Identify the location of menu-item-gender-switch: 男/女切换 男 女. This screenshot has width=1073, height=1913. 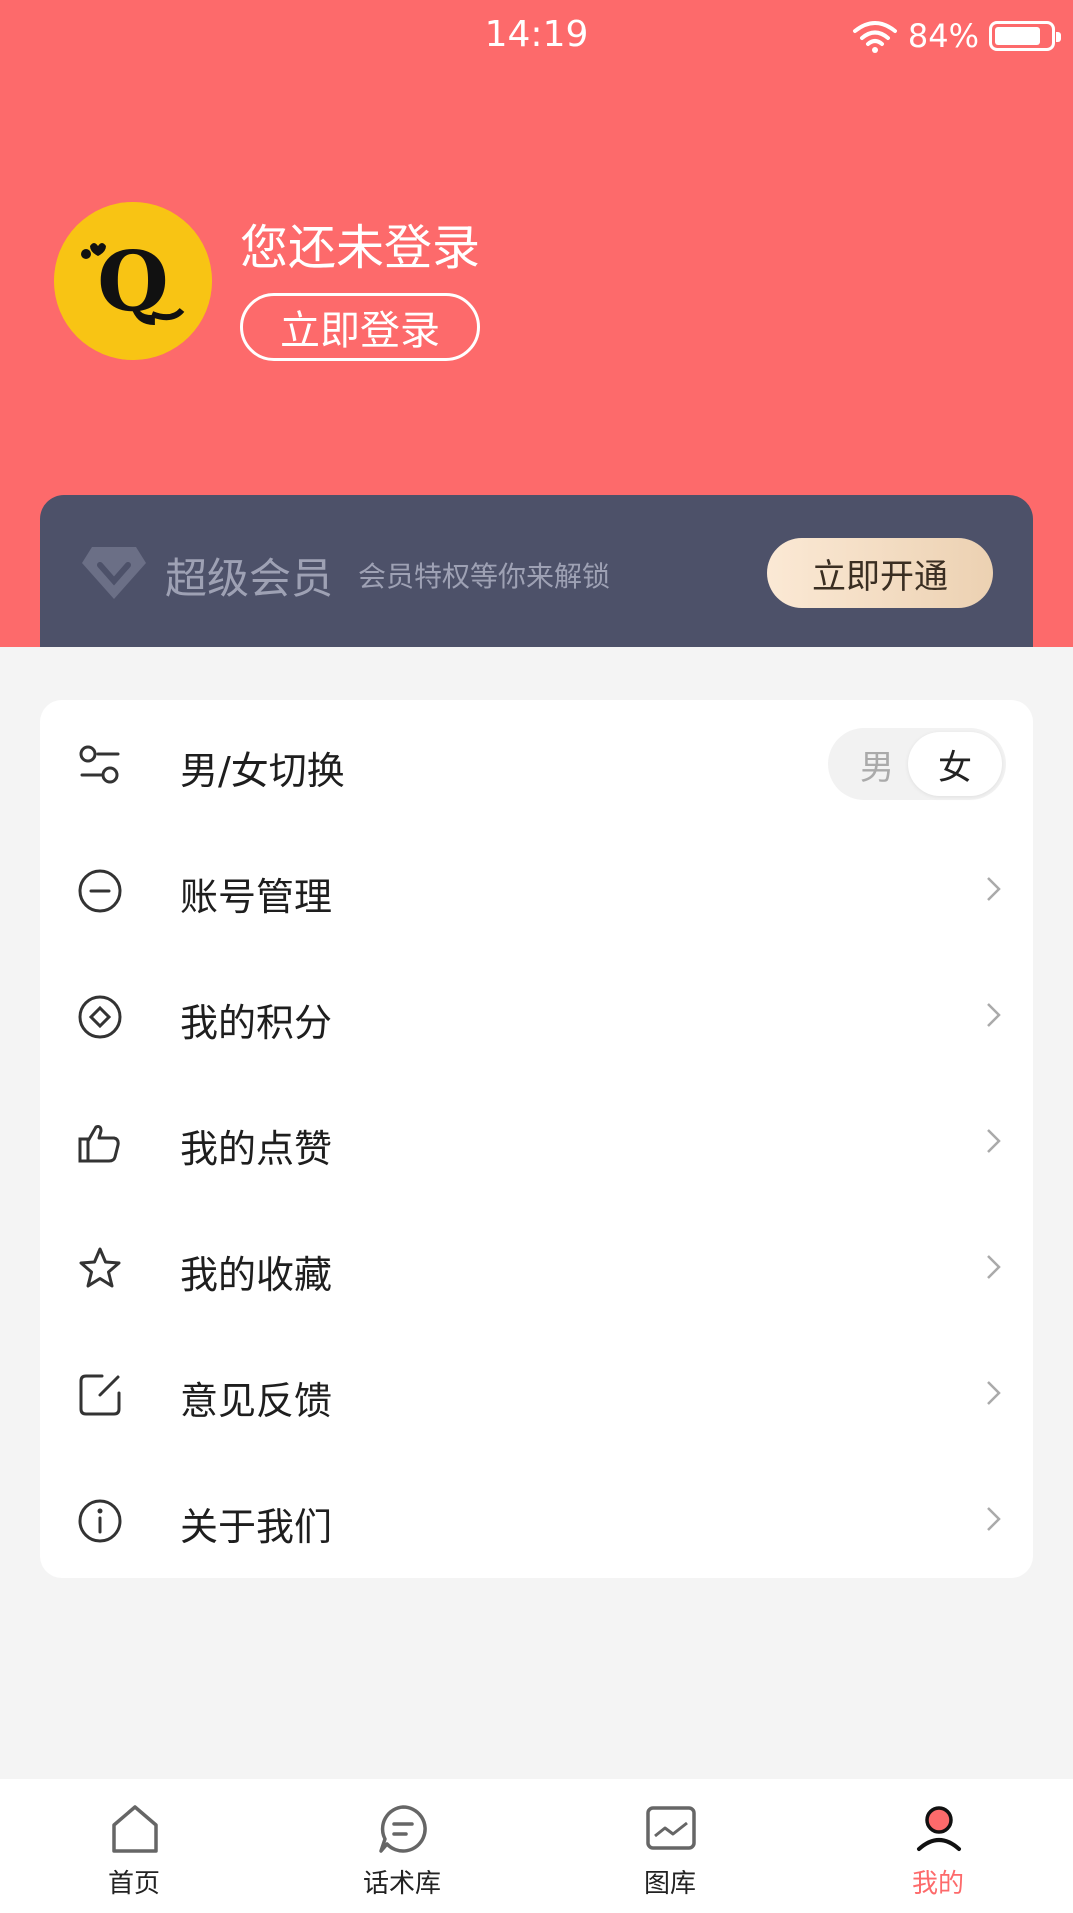
(536, 763).